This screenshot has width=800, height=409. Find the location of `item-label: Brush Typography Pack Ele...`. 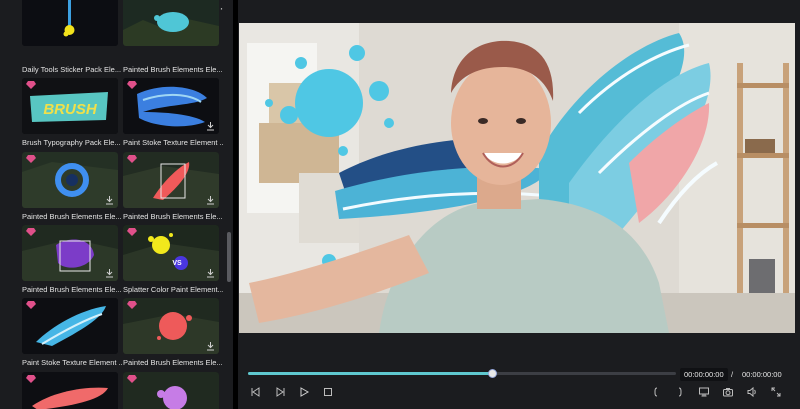

item-label: Brush Typography Pack Ele... is located at coordinates (71, 142).